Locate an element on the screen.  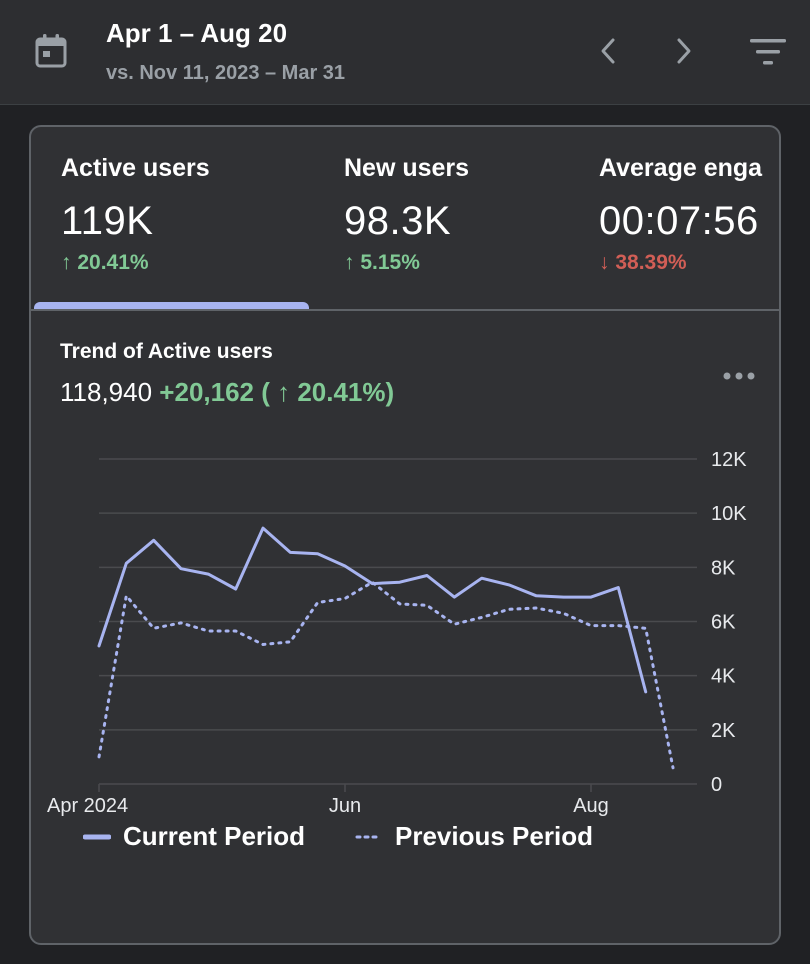
chevron-left-icon is located at coordinates (608, 51).